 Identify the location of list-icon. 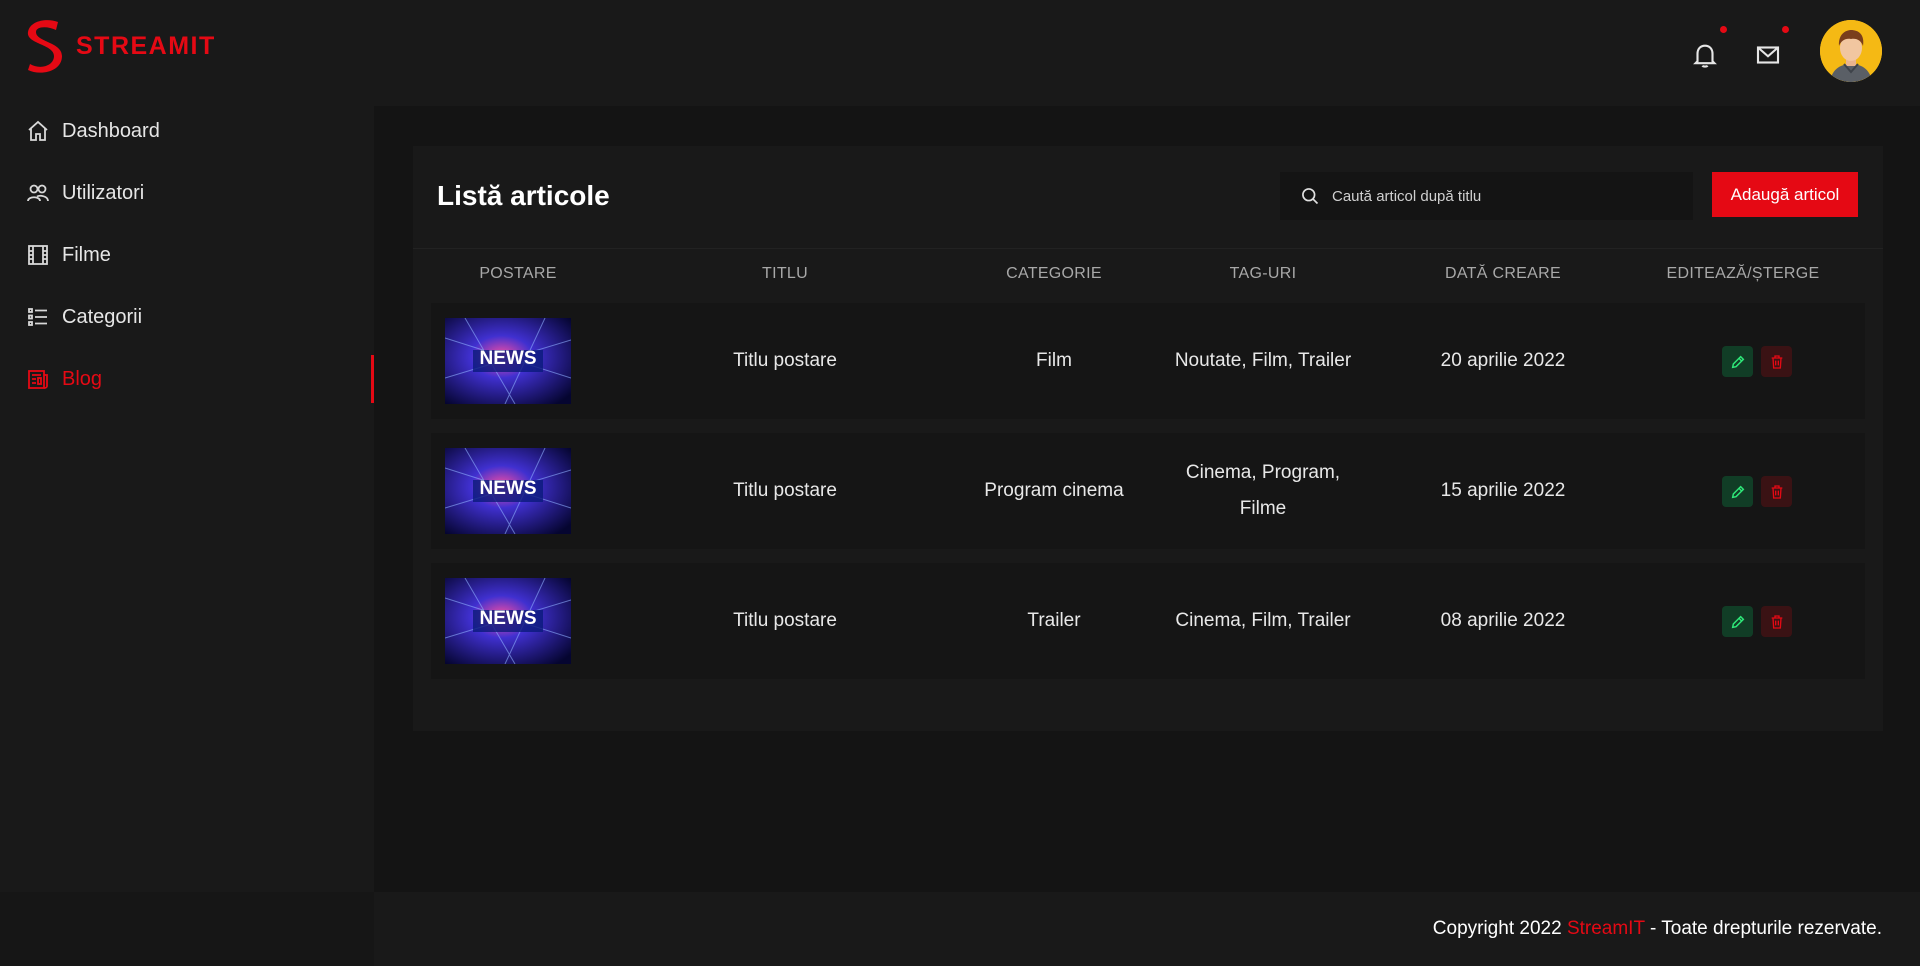
(38, 317).